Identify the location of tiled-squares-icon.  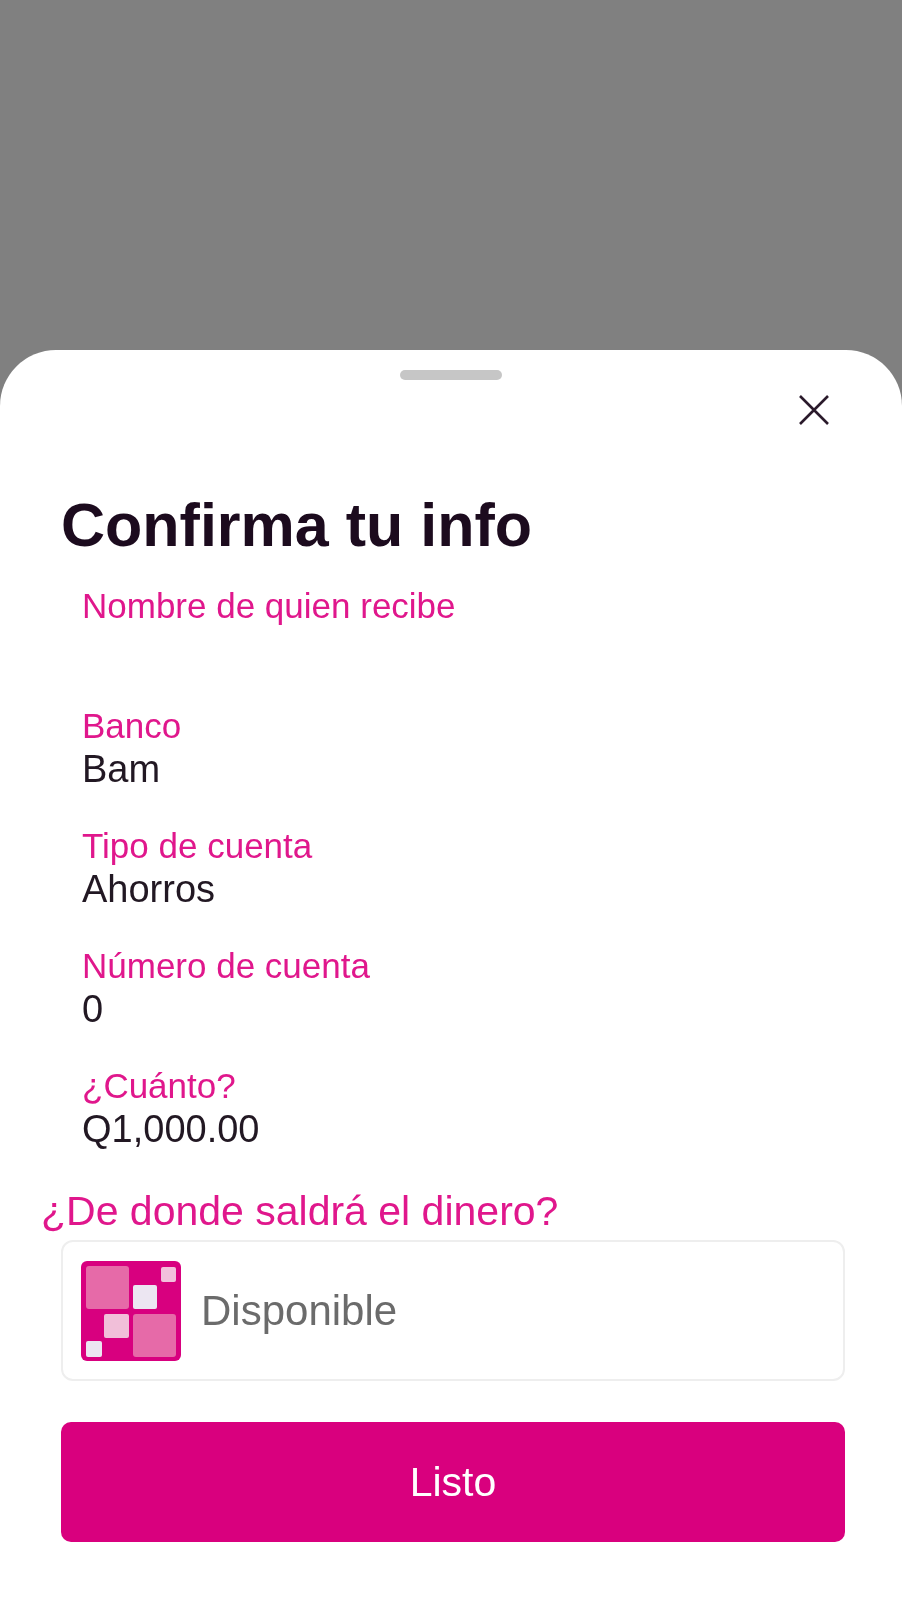
(131, 1310).